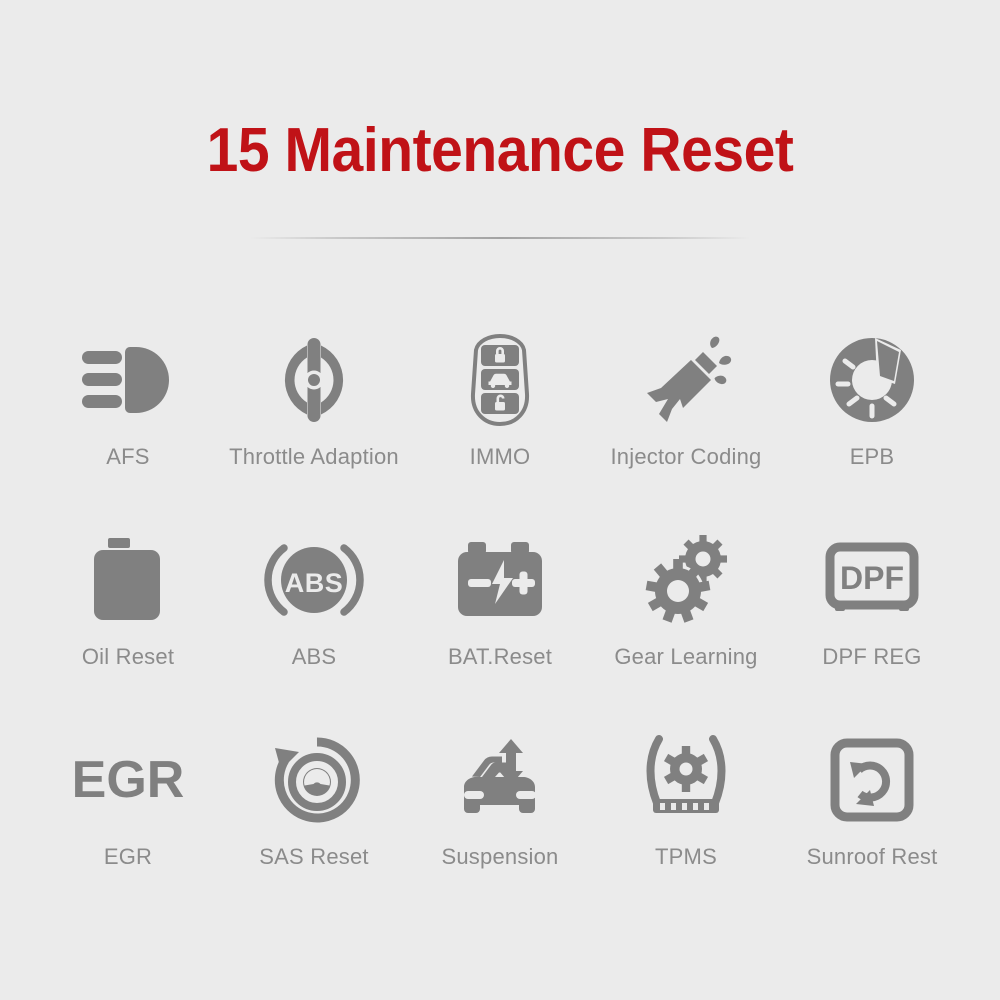 Image resolution: width=1000 pixels, height=1000 pixels. I want to click on grid-item-sas-reset: SAS Reset, so click(314, 830).